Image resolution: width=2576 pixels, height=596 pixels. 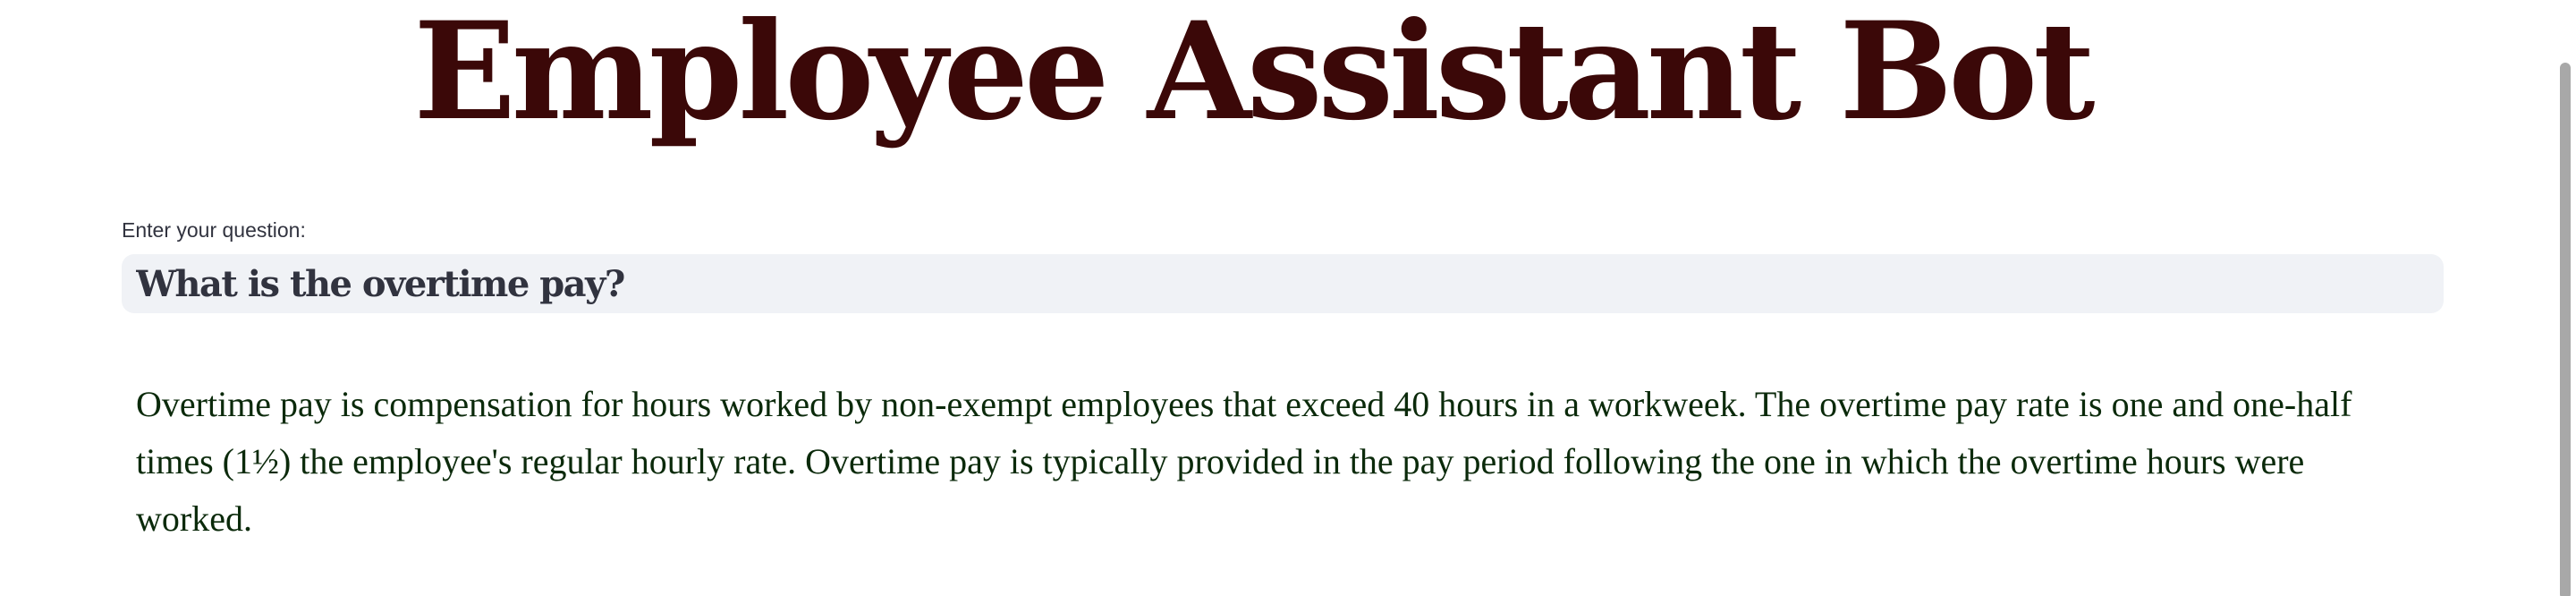 What do you see at coordinates (214, 230) in the screenshot?
I see `question-label: Enter your question:` at bounding box center [214, 230].